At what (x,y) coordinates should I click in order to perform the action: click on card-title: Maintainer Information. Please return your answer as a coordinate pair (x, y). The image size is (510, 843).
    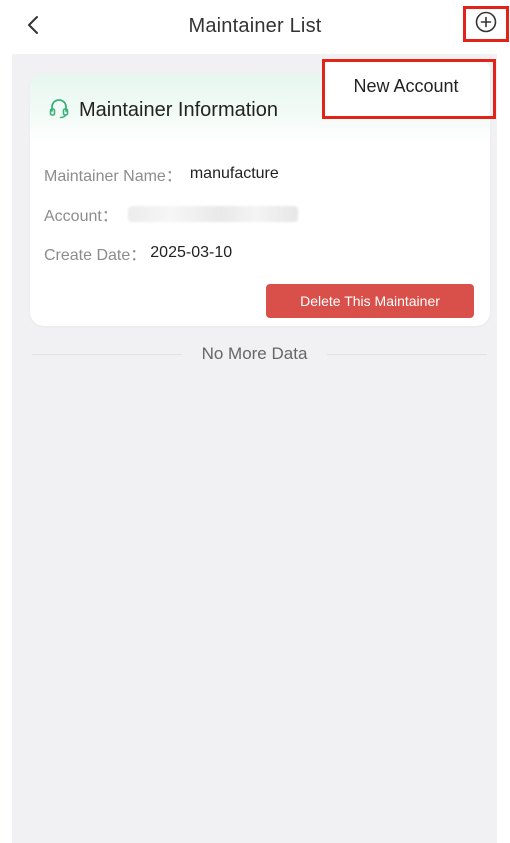
    Looking at the image, I should click on (178, 110).